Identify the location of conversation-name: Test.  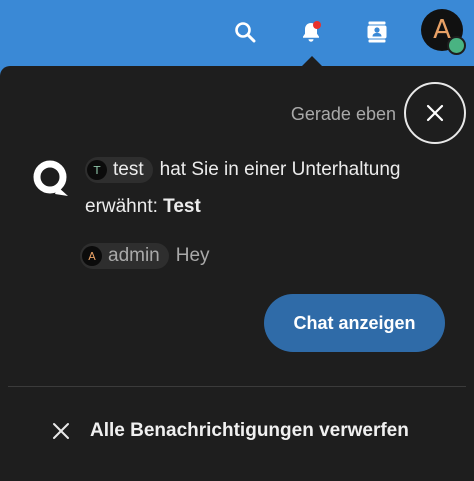
(182, 206).